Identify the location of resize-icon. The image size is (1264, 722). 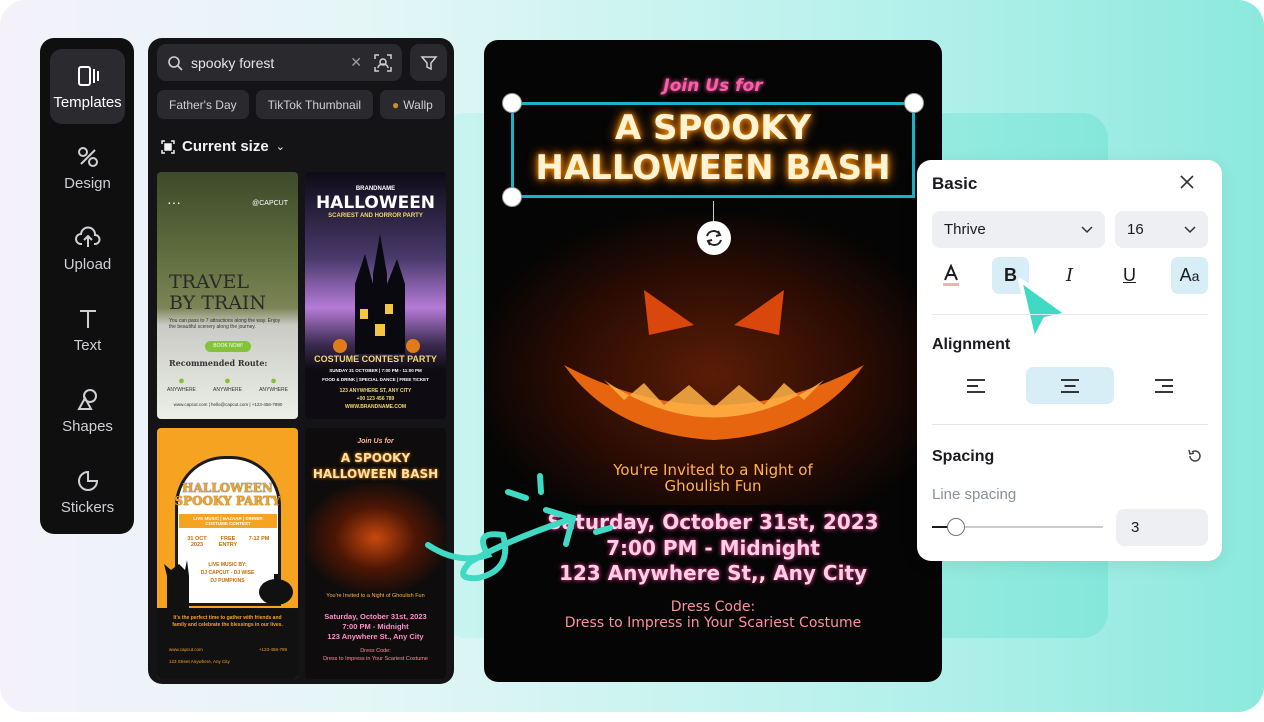
(168, 146).